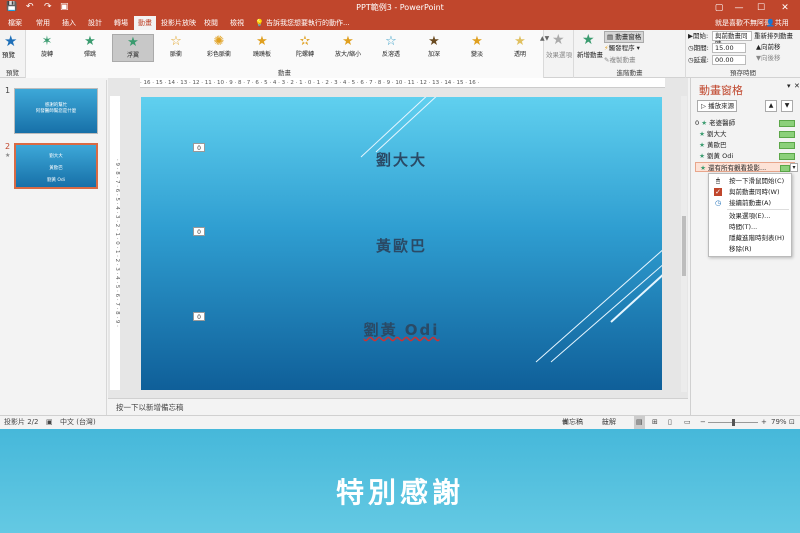 This screenshot has height=533, width=800. I want to click on anim-item-5: ★ 還有所有觀看投影... ▾, so click(746, 167).